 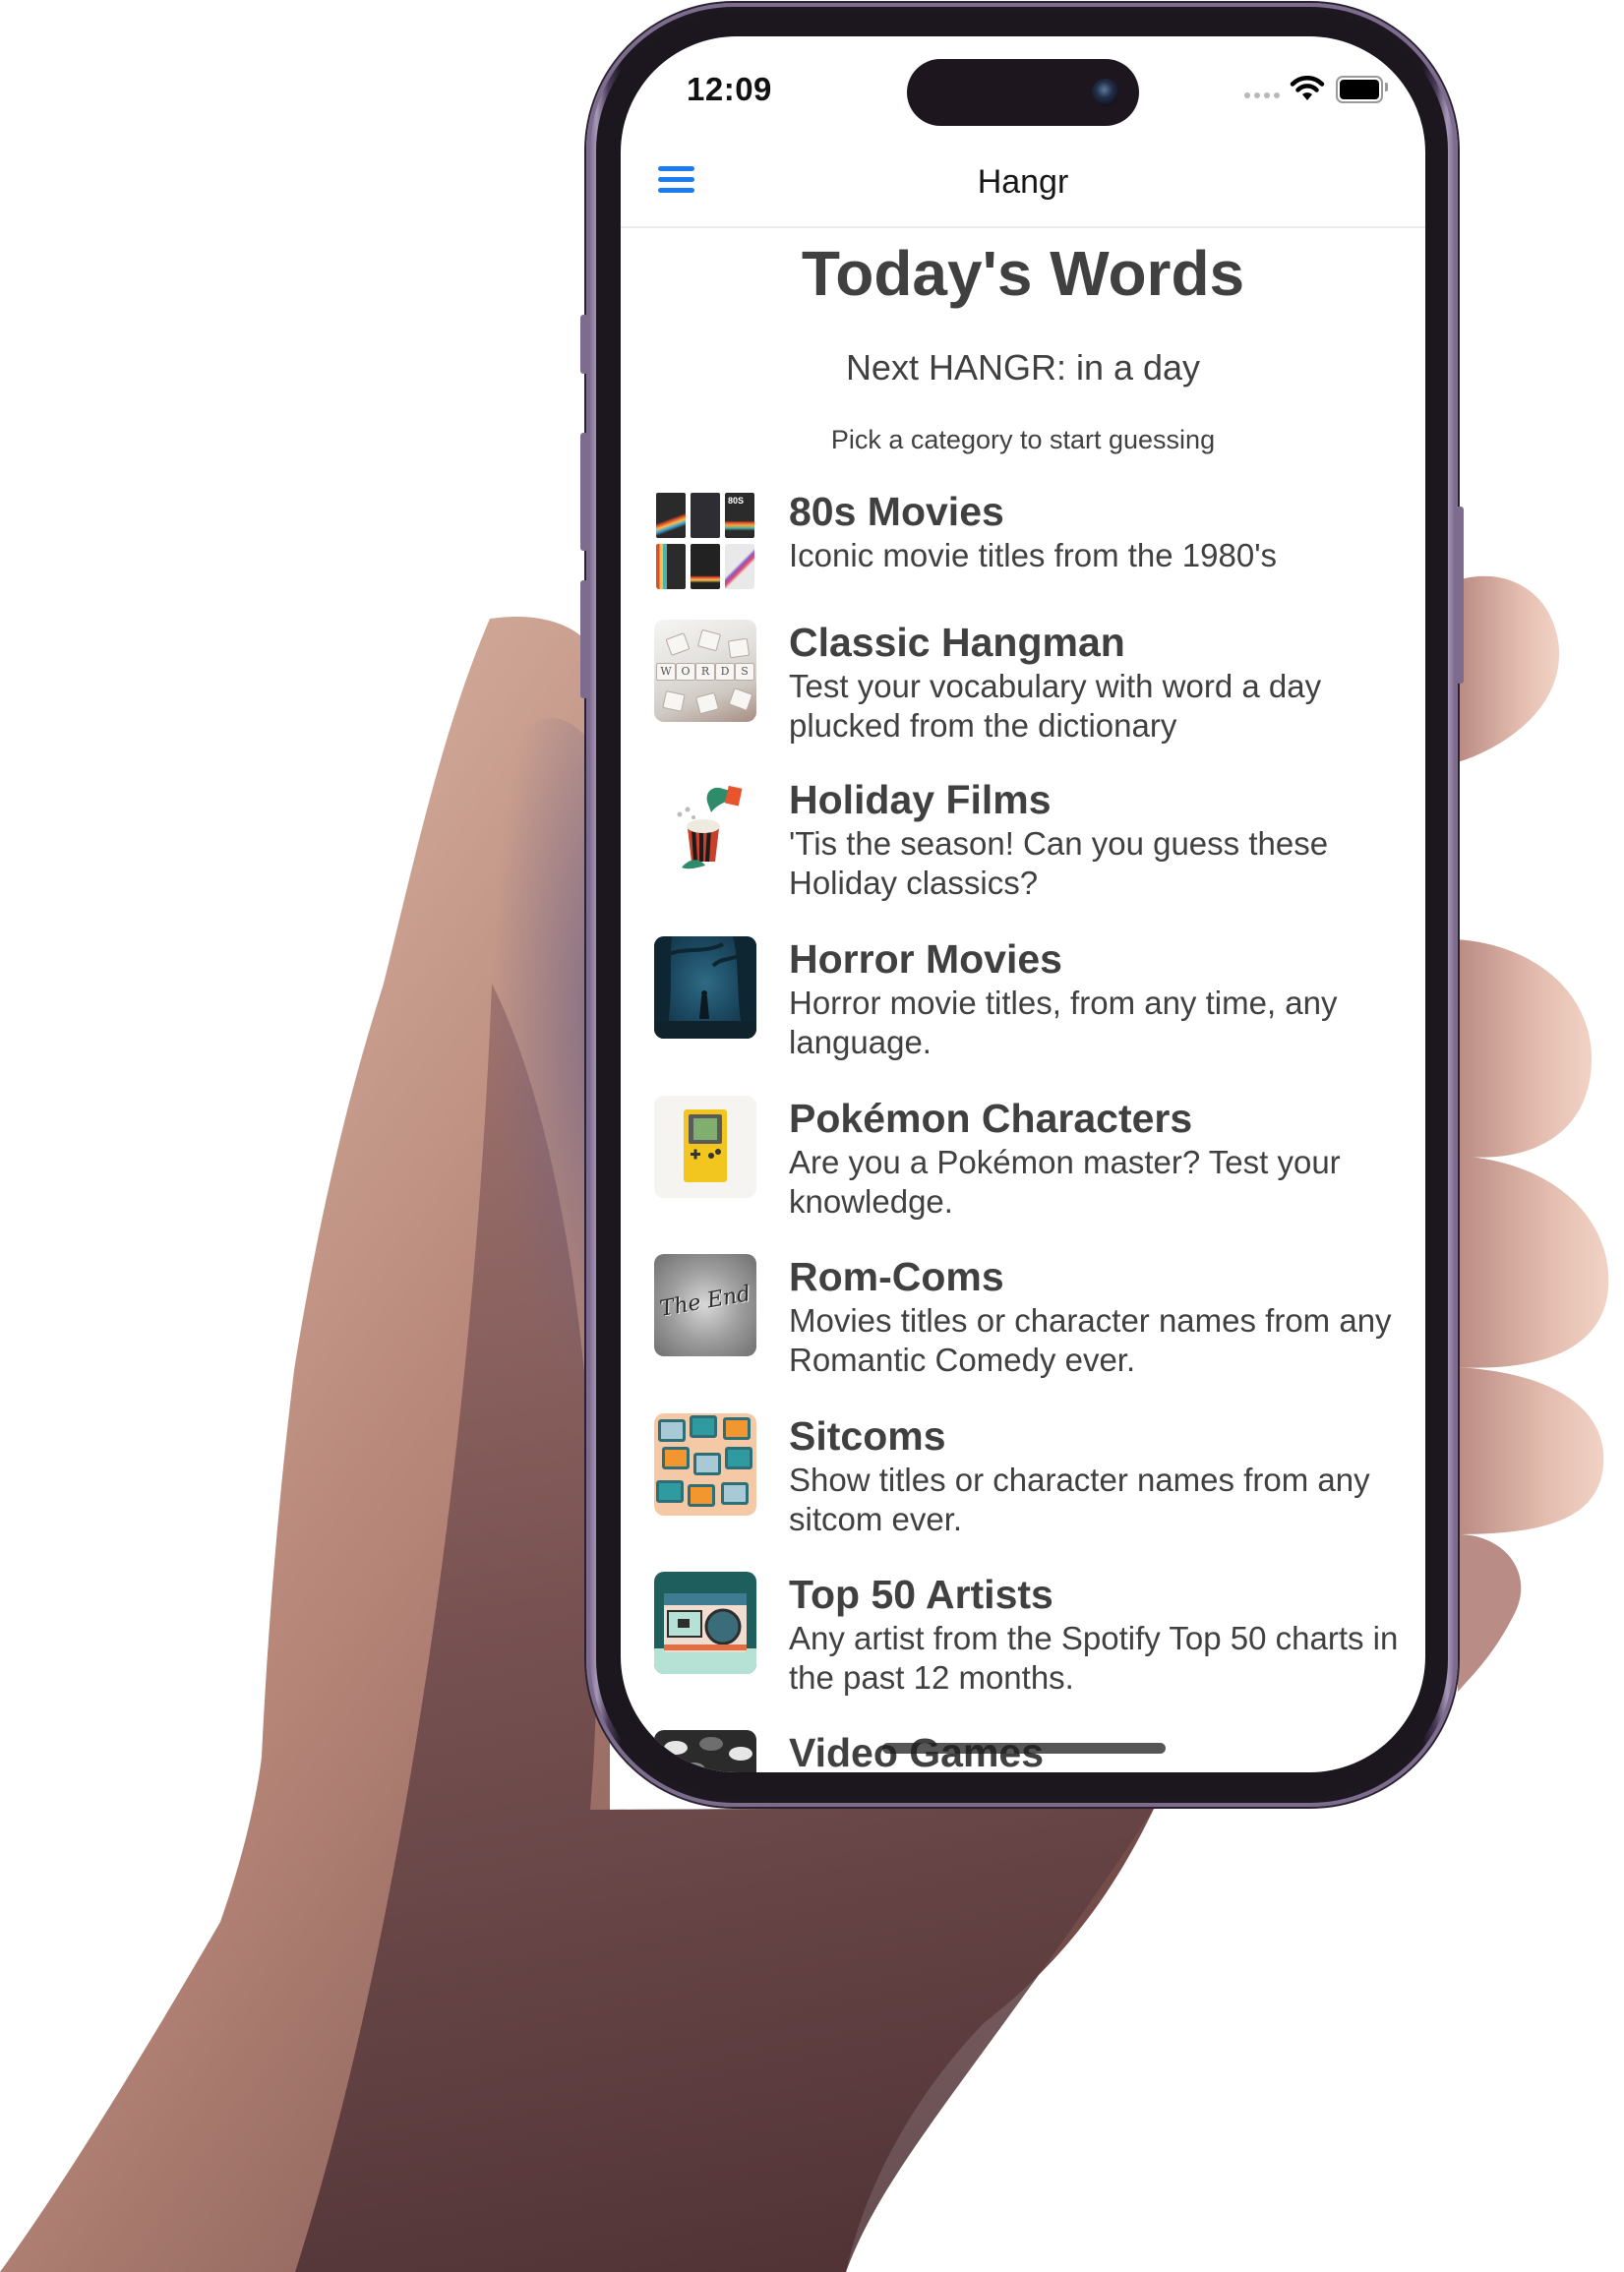 I want to click on gameboy-thumbnail, so click(x=705, y=1147).